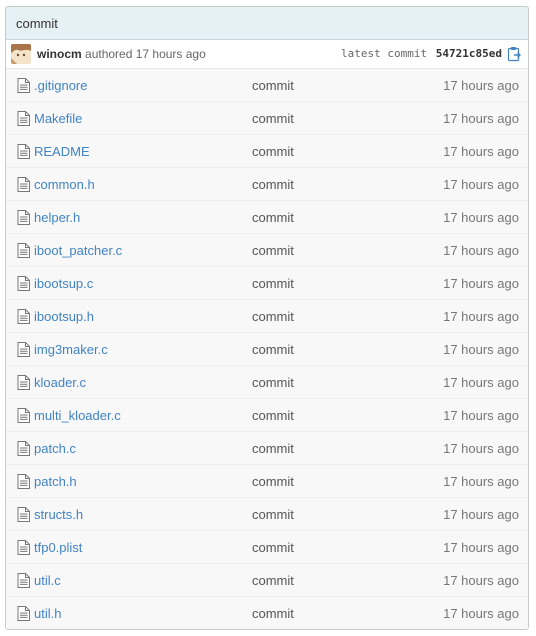 Image resolution: width=536 pixels, height=636 pixels. I want to click on file-name-link: structs.h, so click(58, 514).